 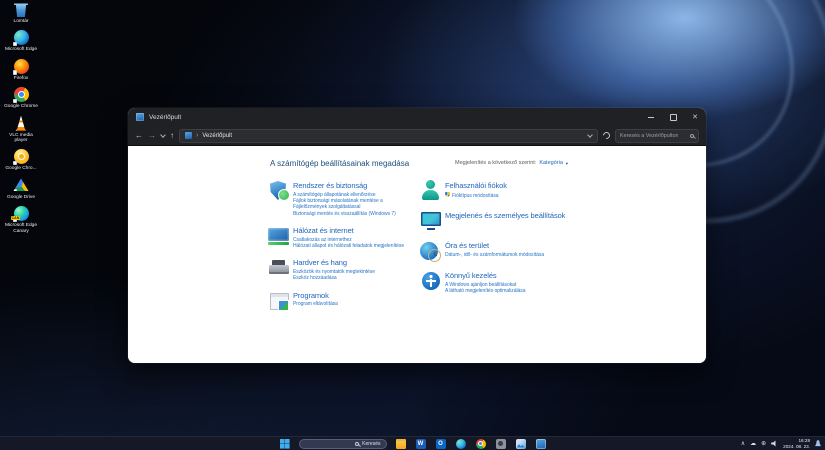 I want to click on forward-button: →, so click(x=152, y=135).